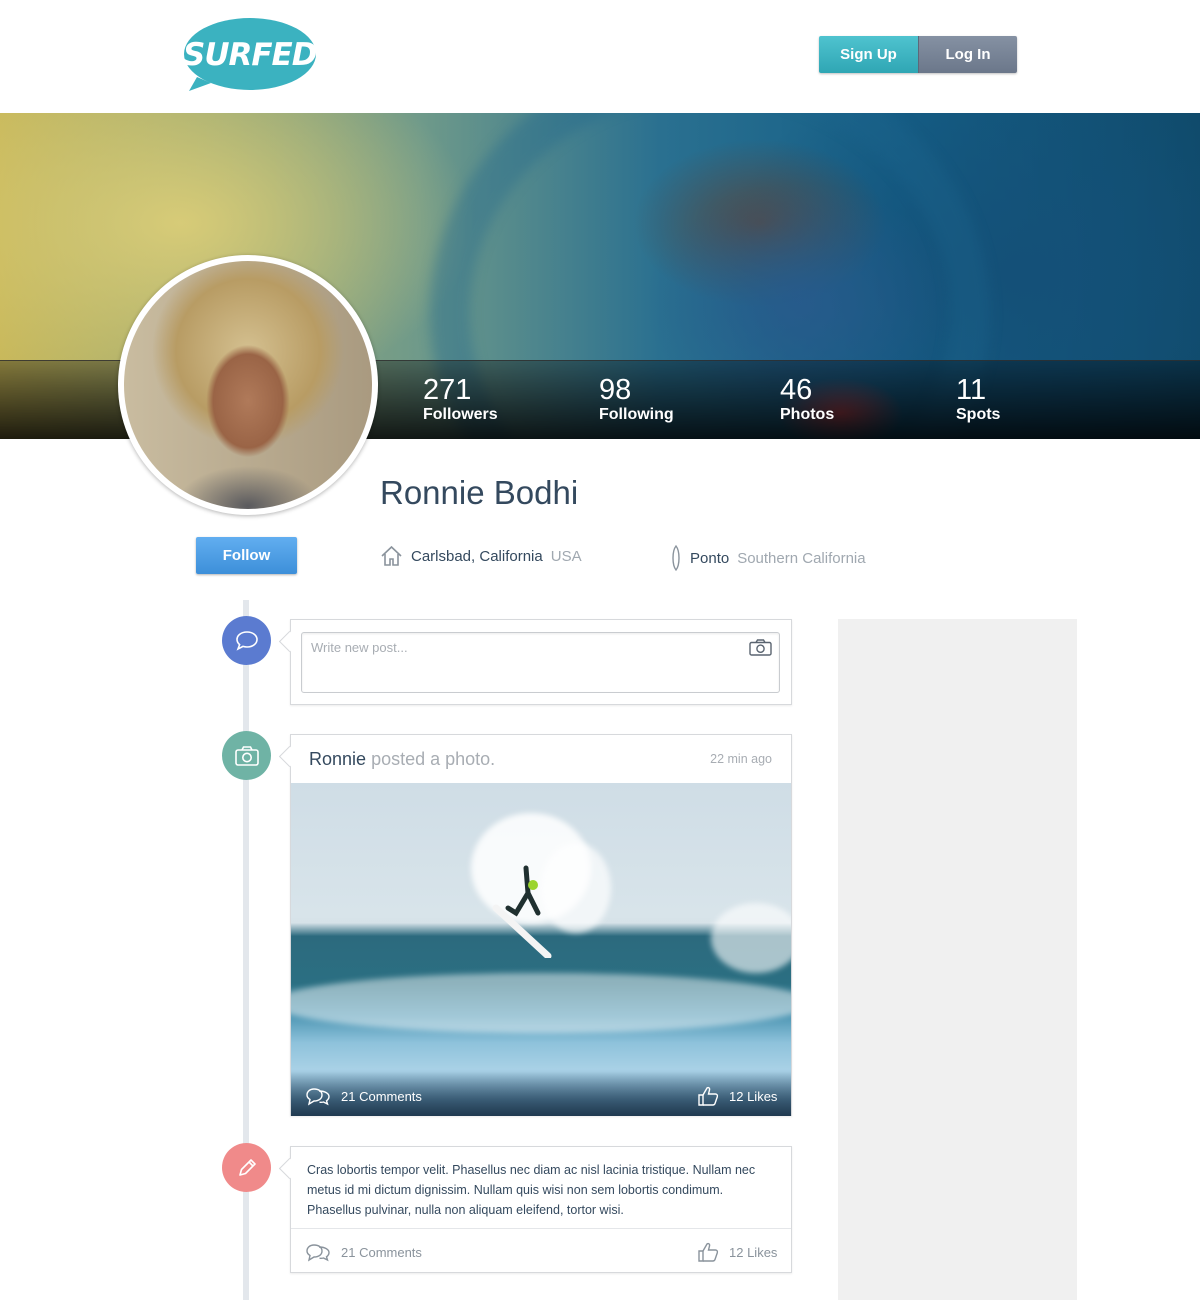 This screenshot has width=1200, height=1300. What do you see at coordinates (433, 759) in the screenshot?
I see `post-action: posted a photo.` at bounding box center [433, 759].